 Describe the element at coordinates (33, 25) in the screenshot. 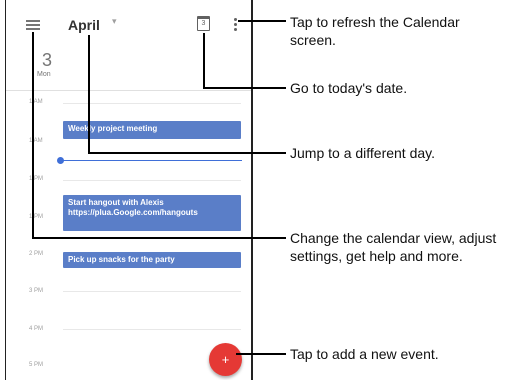

I see `menu-icon` at that location.